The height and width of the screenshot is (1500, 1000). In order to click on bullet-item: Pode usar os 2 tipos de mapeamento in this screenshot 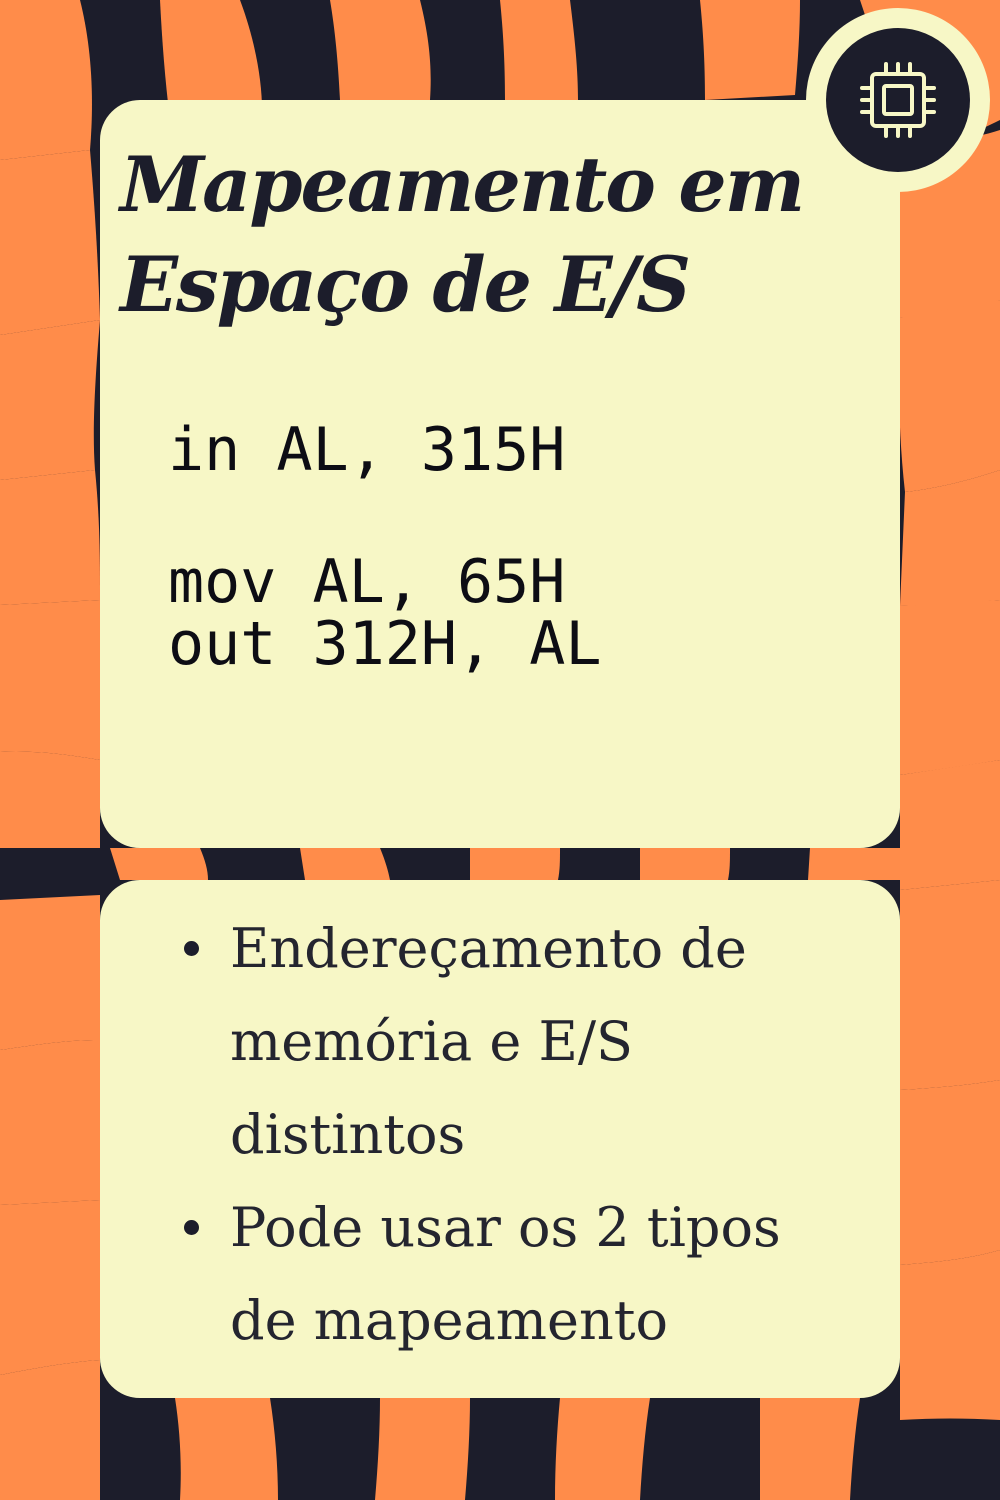, I will do `click(517, 1274)`.